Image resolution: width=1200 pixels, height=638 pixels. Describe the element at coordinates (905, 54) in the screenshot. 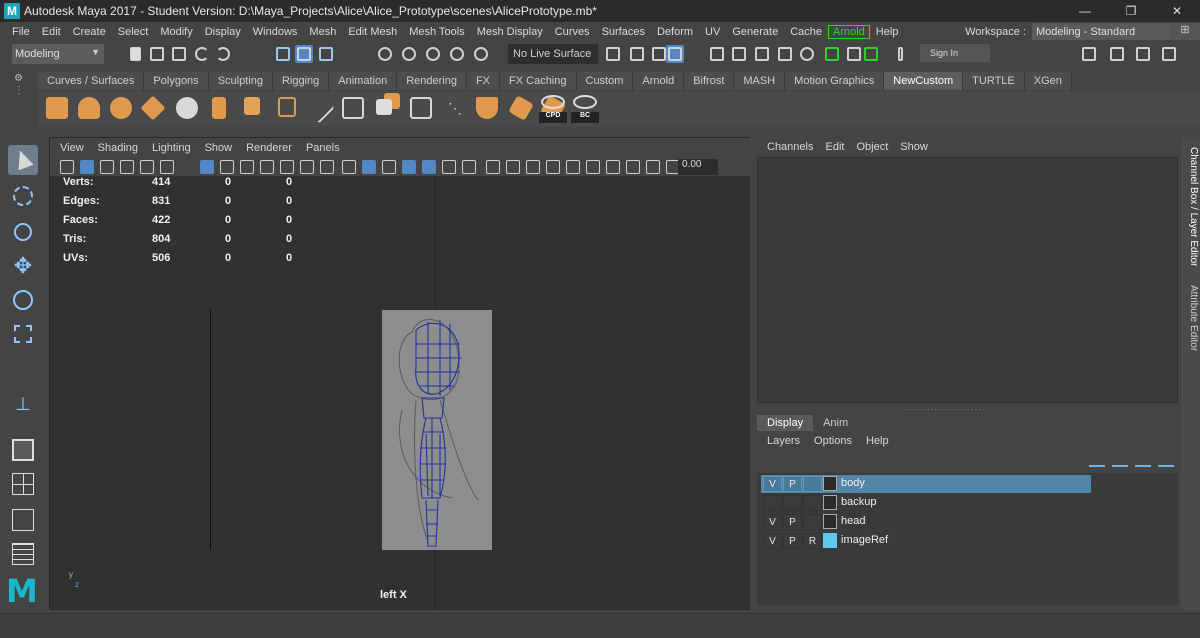

I see `sidebar-toggle-icon` at that location.